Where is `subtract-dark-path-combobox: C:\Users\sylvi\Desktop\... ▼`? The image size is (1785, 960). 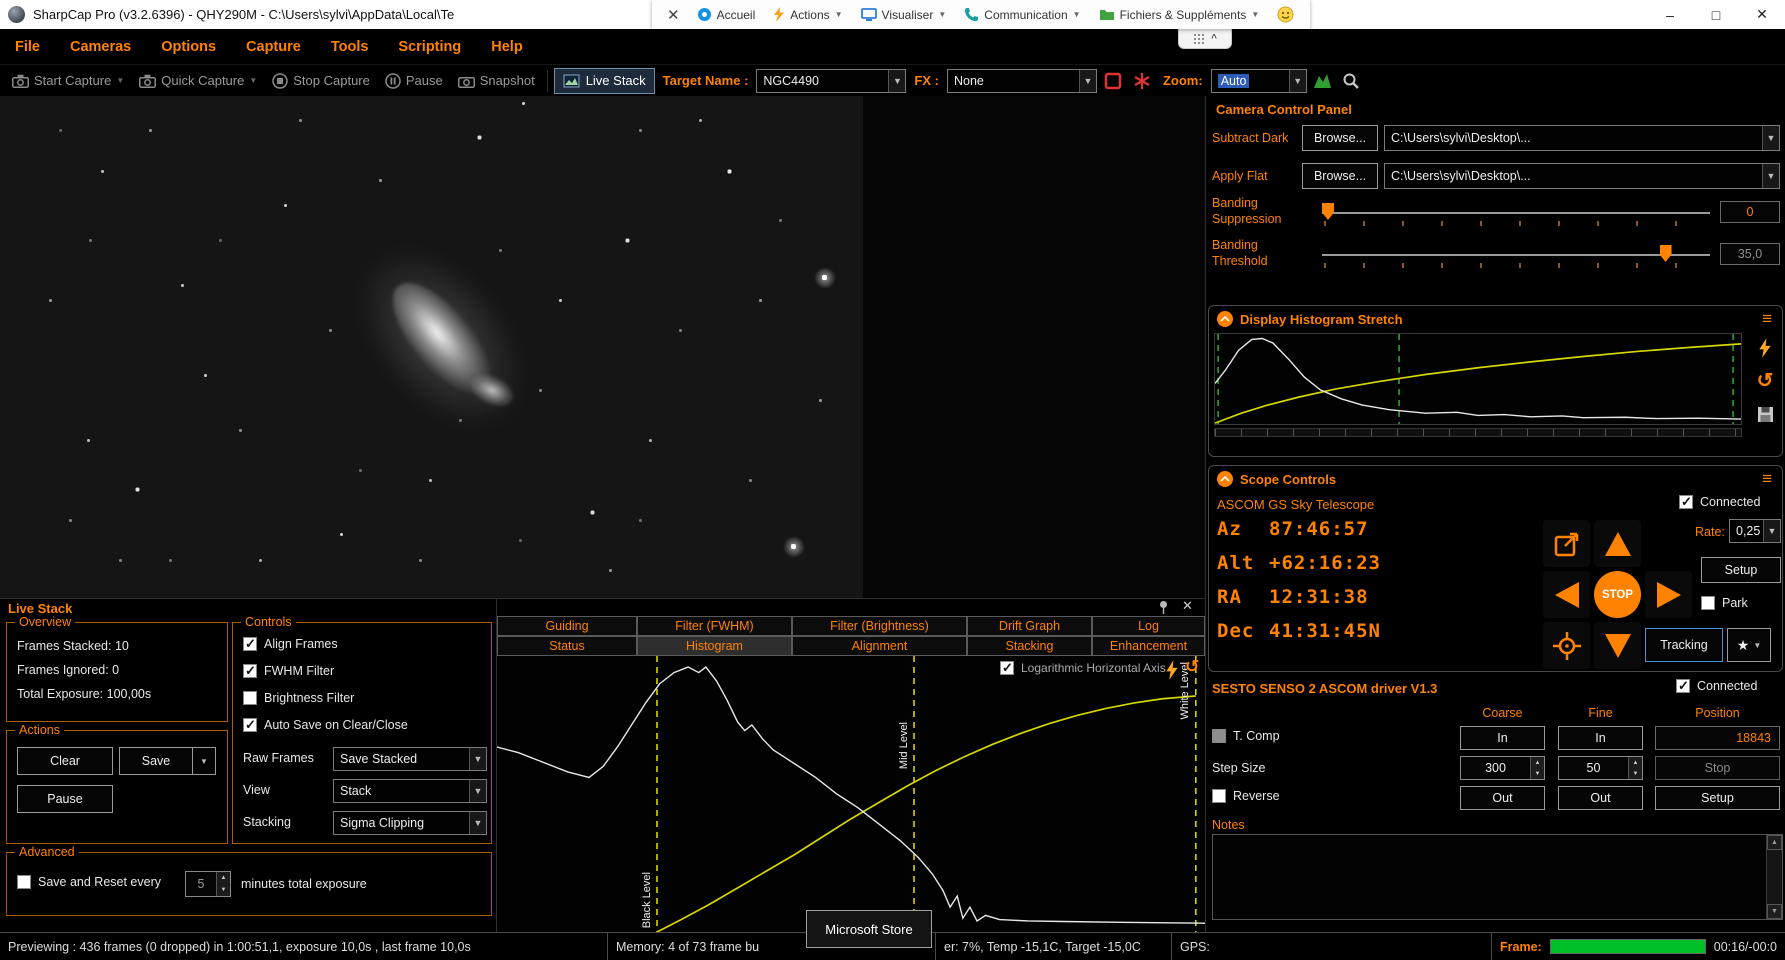 subtract-dark-path-combobox: C:\Users\sylvi\Desktop\... ▼ is located at coordinates (1582, 138).